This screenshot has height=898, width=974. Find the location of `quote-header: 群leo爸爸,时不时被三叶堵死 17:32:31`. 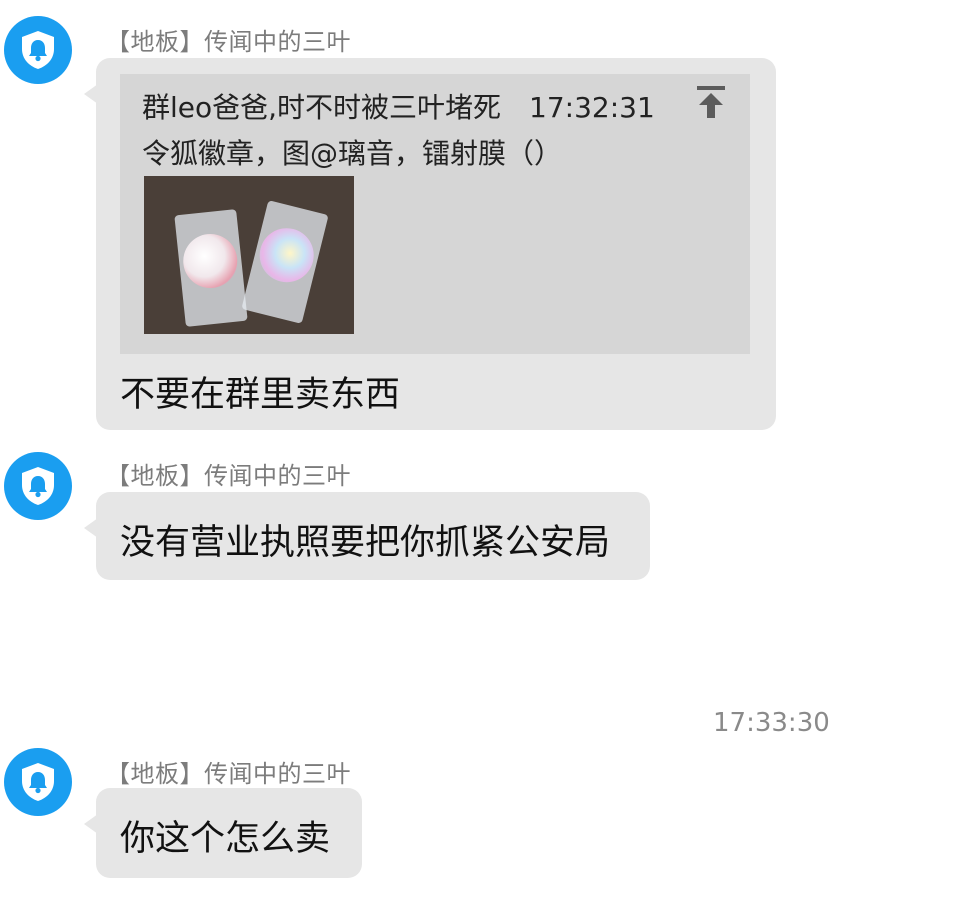

quote-header: 群leo爸爸,时不时被三叶堵死 17:32:31 is located at coordinates (398, 107).